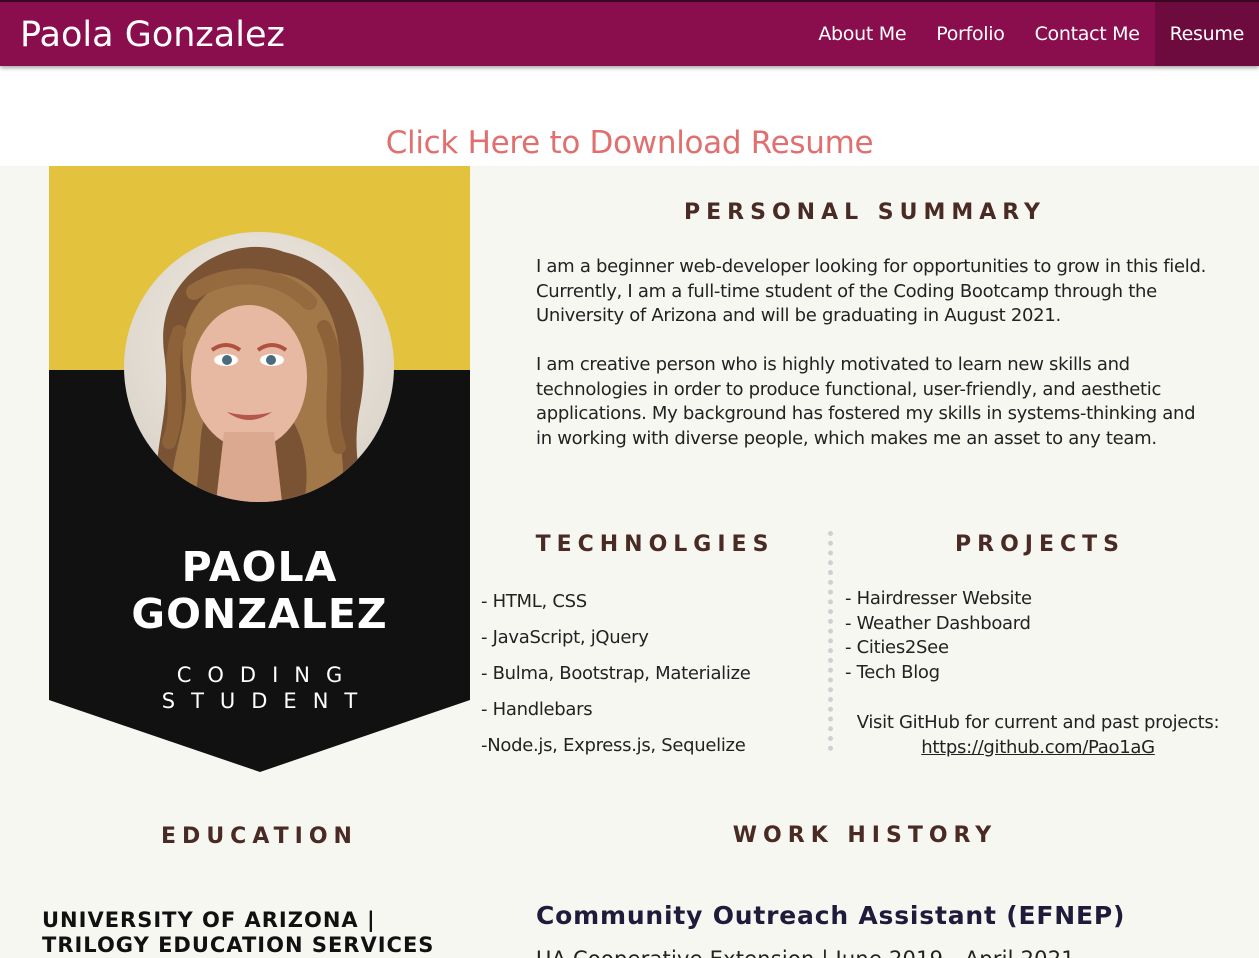  I want to click on download-resume-link: Click Here to Download Resume, so click(629, 143).